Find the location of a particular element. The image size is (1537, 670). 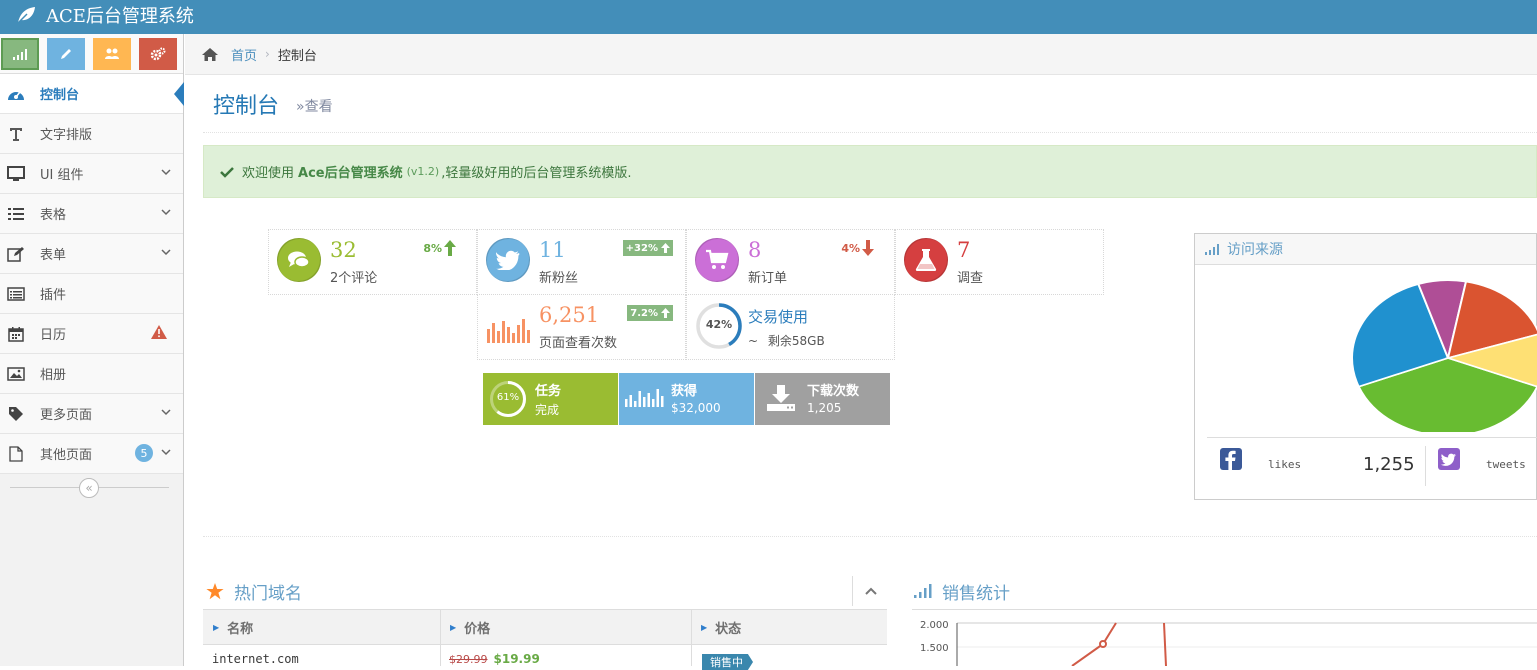

infobox-label: 页面查看次数 is located at coordinates (578, 343).